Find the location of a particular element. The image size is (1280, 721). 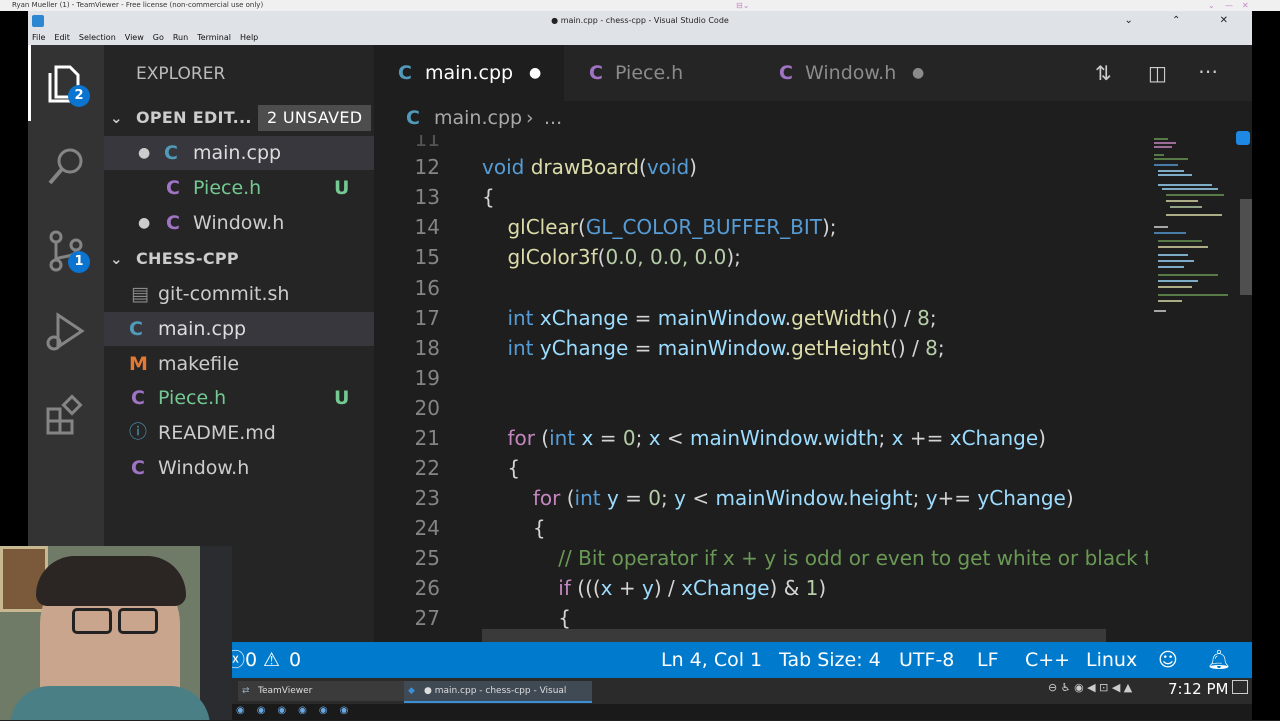

untracked-badge: U is located at coordinates (342, 188).